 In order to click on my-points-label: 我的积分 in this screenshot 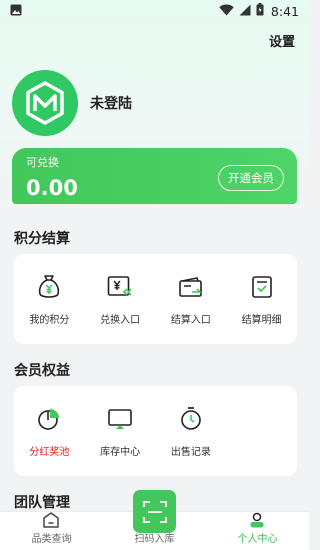, I will do `click(49, 320)`.